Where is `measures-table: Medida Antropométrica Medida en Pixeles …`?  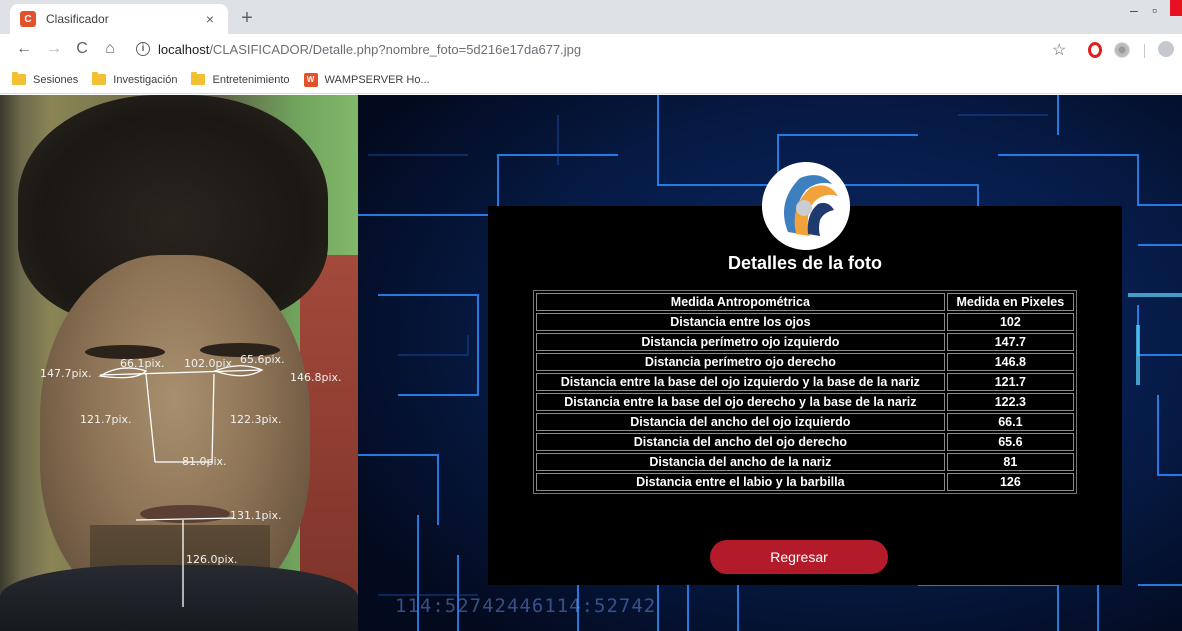 measures-table: Medida Antropométrica Medida en Pixeles … is located at coordinates (805, 392).